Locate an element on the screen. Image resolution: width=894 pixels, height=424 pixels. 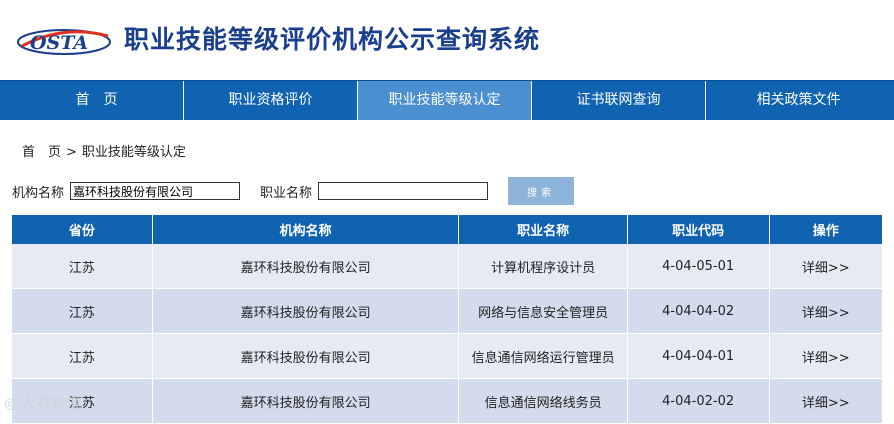
breadcrumb-home: 首 页 is located at coordinates (41, 152).